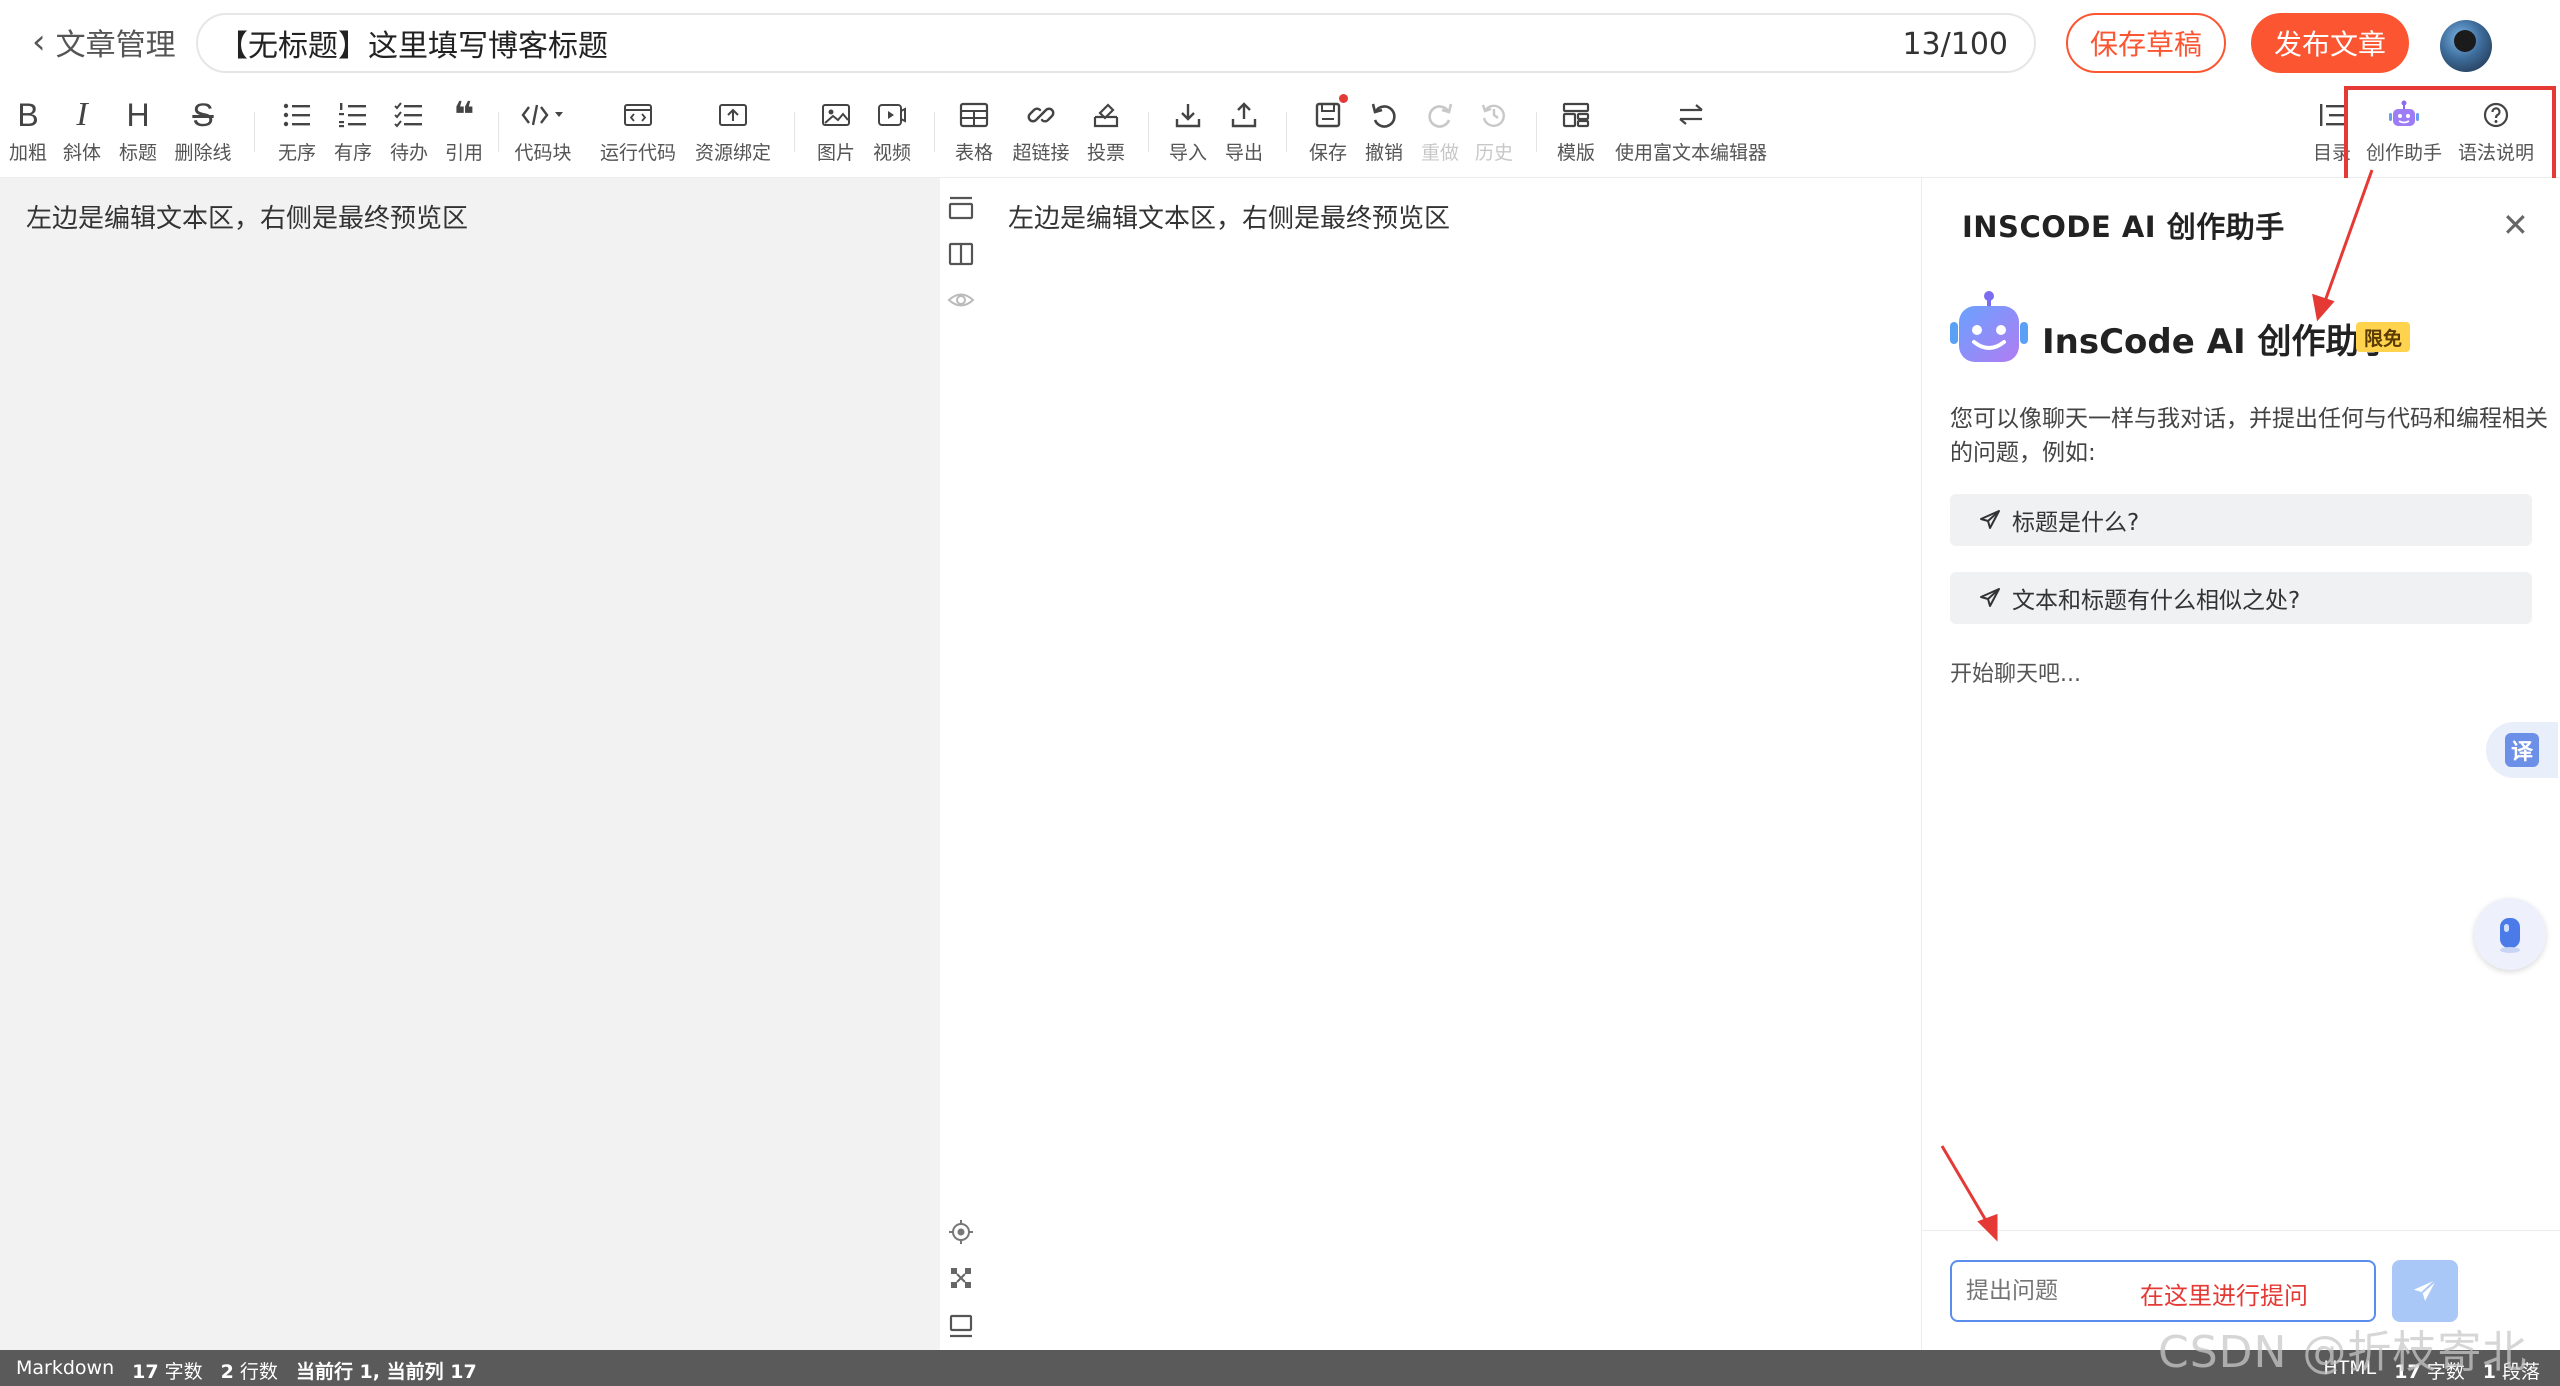 This screenshot has width=2560, height=1386. Describe the element at coordinates (137, 153) in the screenshot. I see `heading-label: 标题` at that location.